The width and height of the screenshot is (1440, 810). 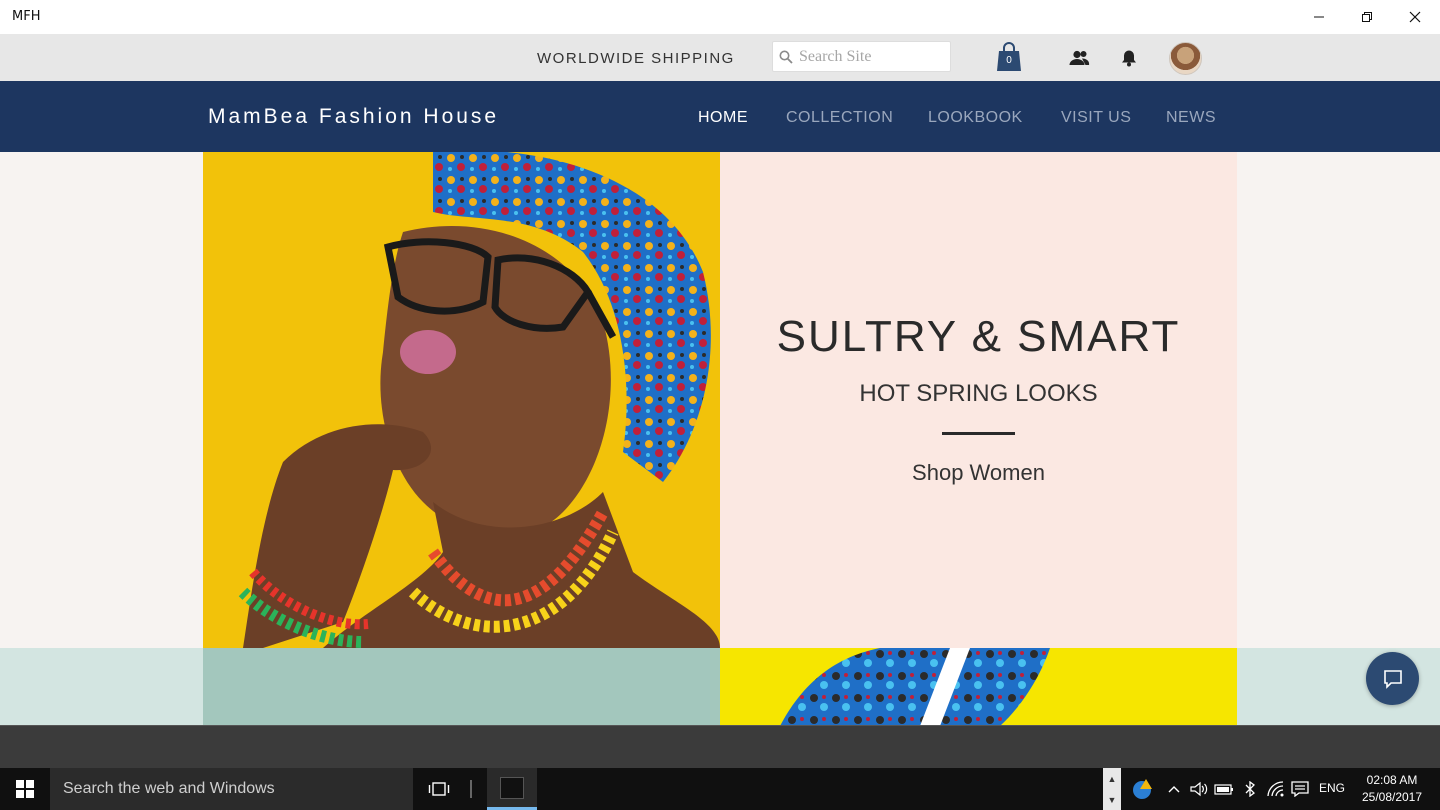 I want to click on chevron-down-icon: ▼, so click(x=1112, y=800).